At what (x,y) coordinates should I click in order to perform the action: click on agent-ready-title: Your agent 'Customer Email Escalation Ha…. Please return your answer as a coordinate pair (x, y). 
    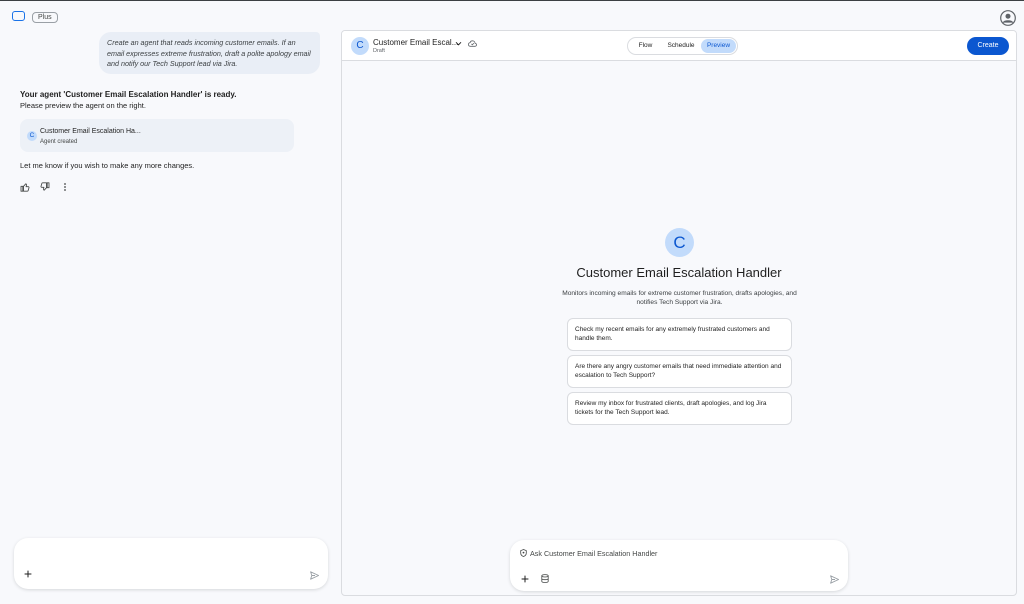
    Looking at the image, I should click on (128, 94).